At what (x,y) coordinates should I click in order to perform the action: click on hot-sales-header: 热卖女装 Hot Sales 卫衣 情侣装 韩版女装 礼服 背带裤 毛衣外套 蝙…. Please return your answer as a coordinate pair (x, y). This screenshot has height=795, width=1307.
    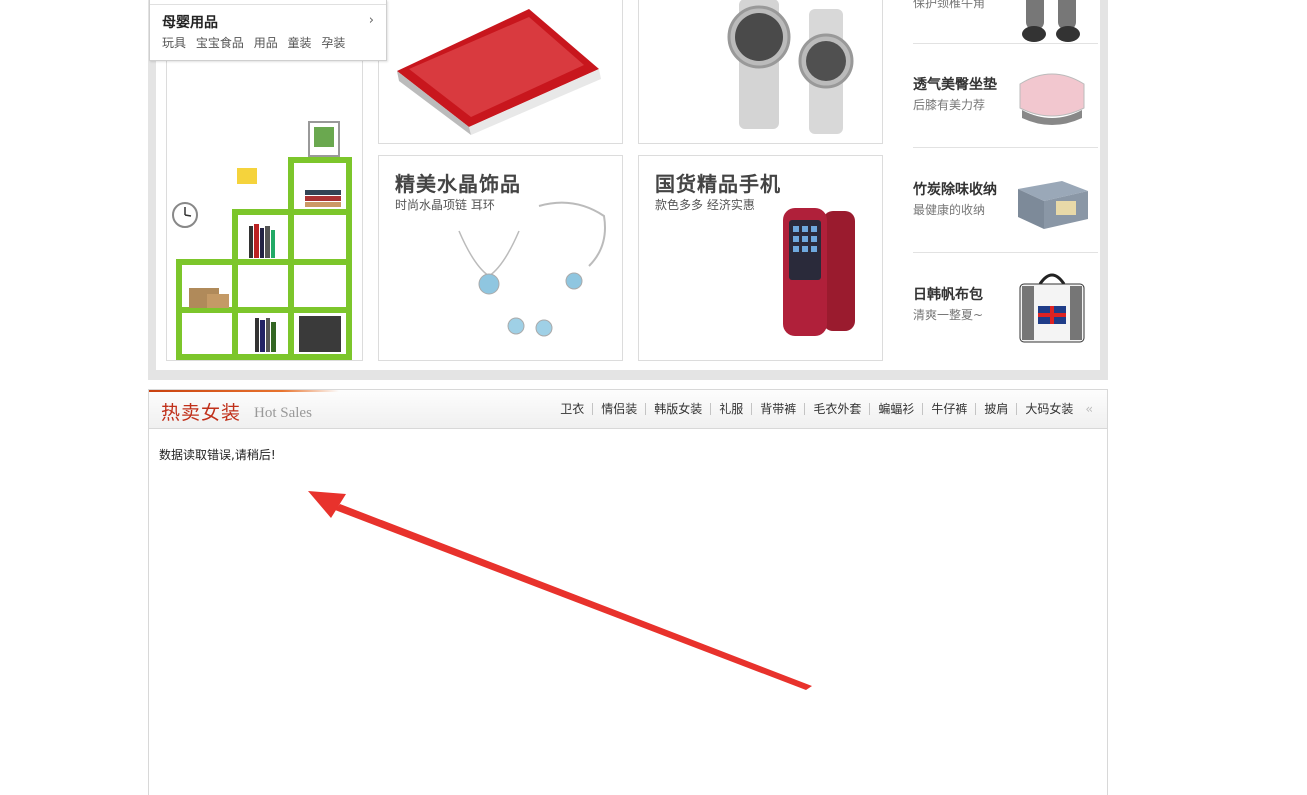
    Looking at the image, I should click on (628, 409).